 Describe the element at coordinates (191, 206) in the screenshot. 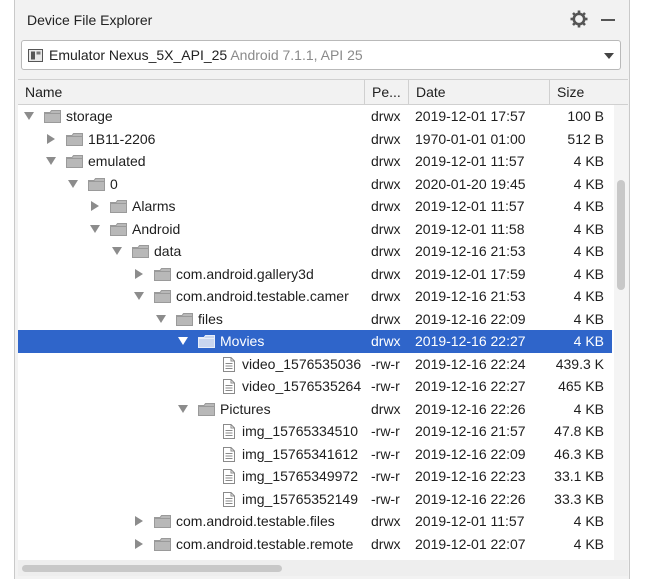

I see `name-cell: Alarms` at that location.